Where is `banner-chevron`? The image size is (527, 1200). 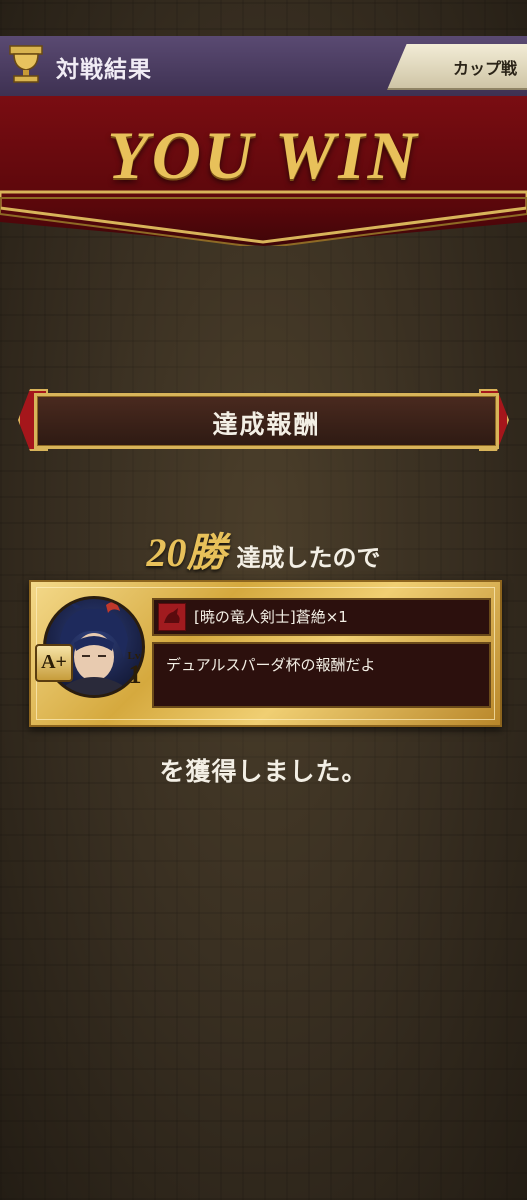
banner-chevron is located at coordinates (263, 226).